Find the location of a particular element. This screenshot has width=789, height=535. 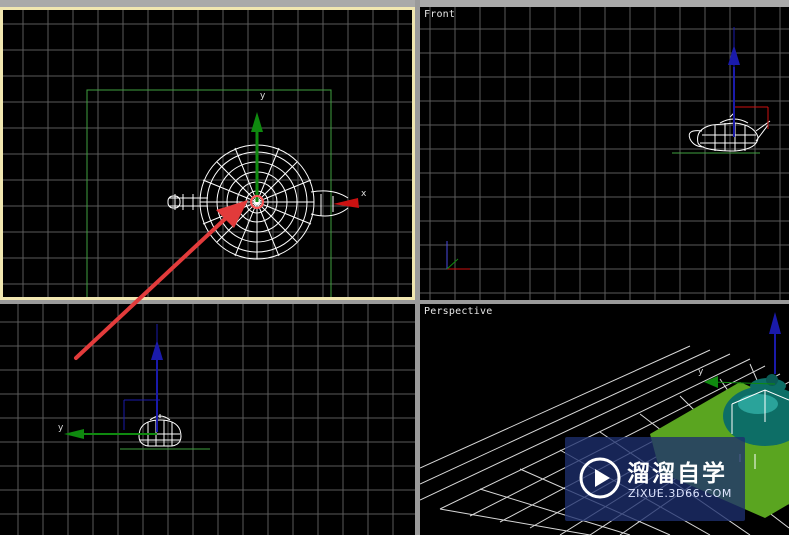

teapot-wireframe-left is located at coordinates (160, 430).